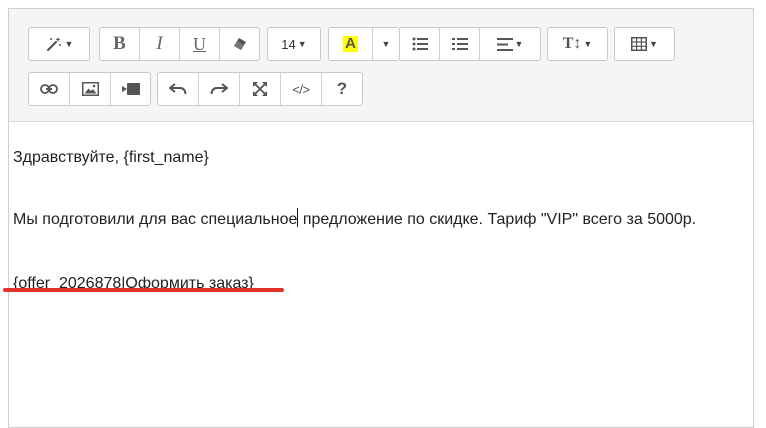 The width and height of the screenshot is (766, 428). I want to click on underline-icon: U, so click(199, 43).